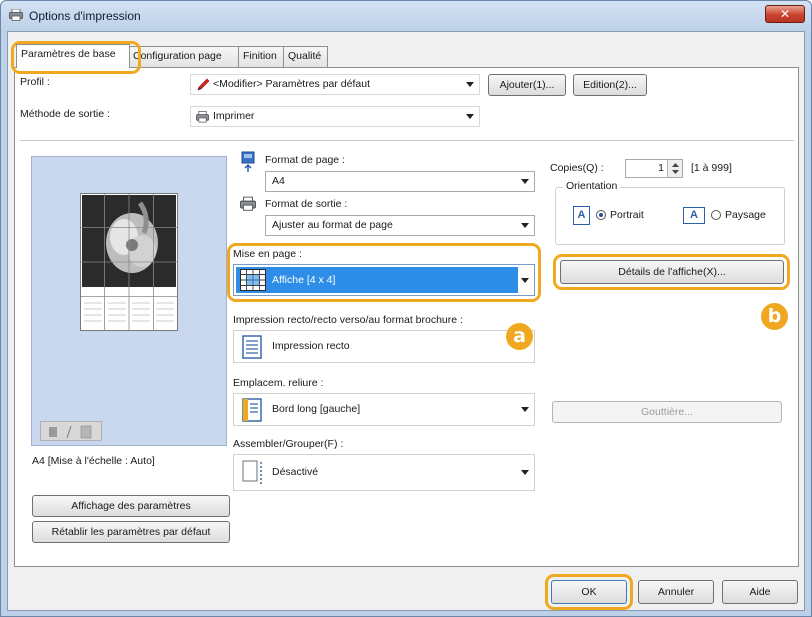  I want to click on help-button: Aide, so click(760, 592).